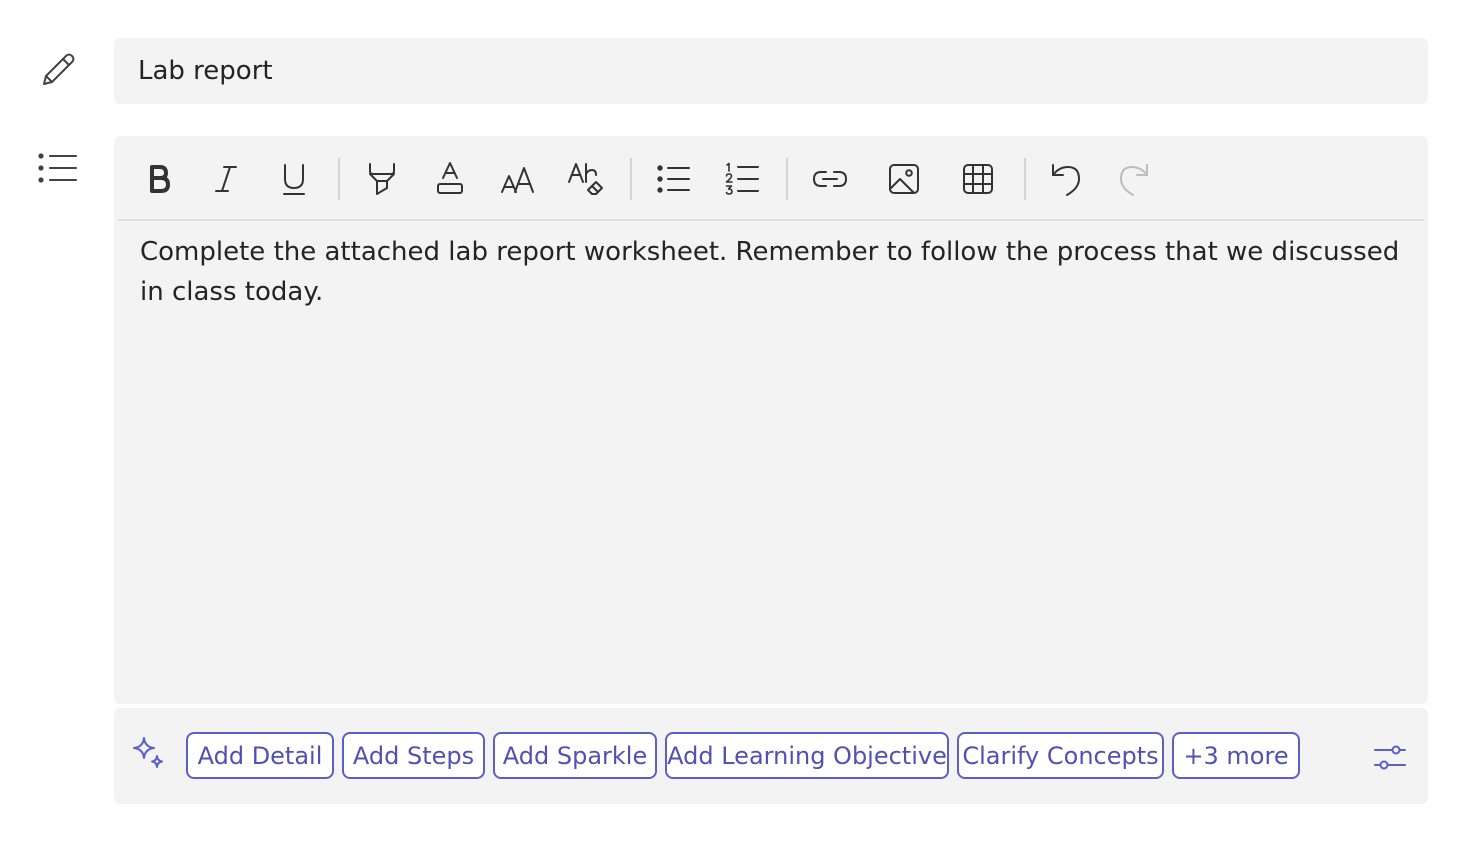 This screenshot has height=844, width=1460. I want to click on font-size-button, so click(518, 179).